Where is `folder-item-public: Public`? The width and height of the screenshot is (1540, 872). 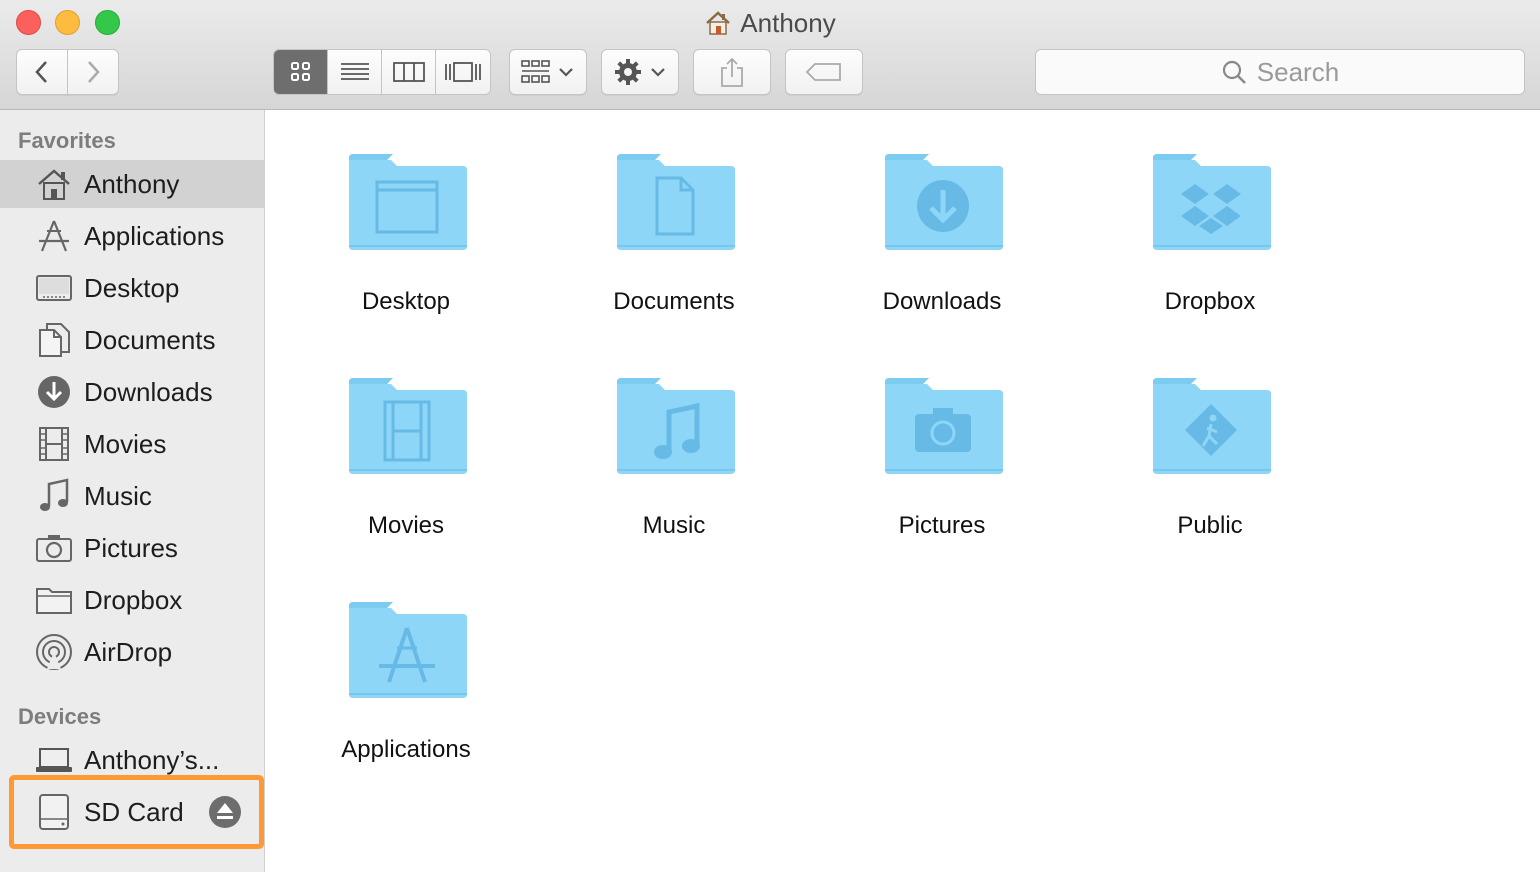 folder-item-public: Public is located at coordinates (1210, 456).